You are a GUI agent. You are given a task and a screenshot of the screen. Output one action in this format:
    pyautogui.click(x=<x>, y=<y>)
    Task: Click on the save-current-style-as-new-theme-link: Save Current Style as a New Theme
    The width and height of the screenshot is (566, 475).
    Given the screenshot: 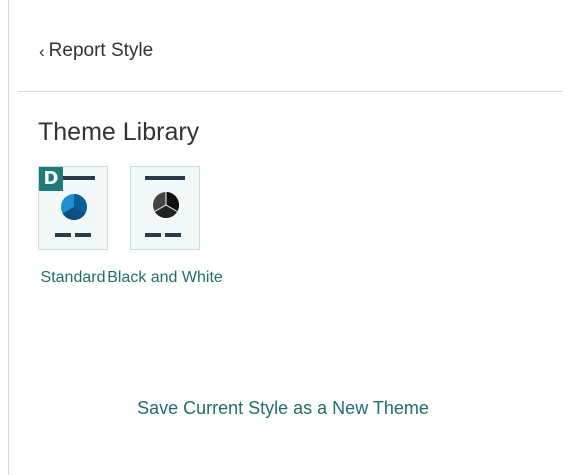 What is the action you would take?
    pyautogui.click(x=283, y=408)
    